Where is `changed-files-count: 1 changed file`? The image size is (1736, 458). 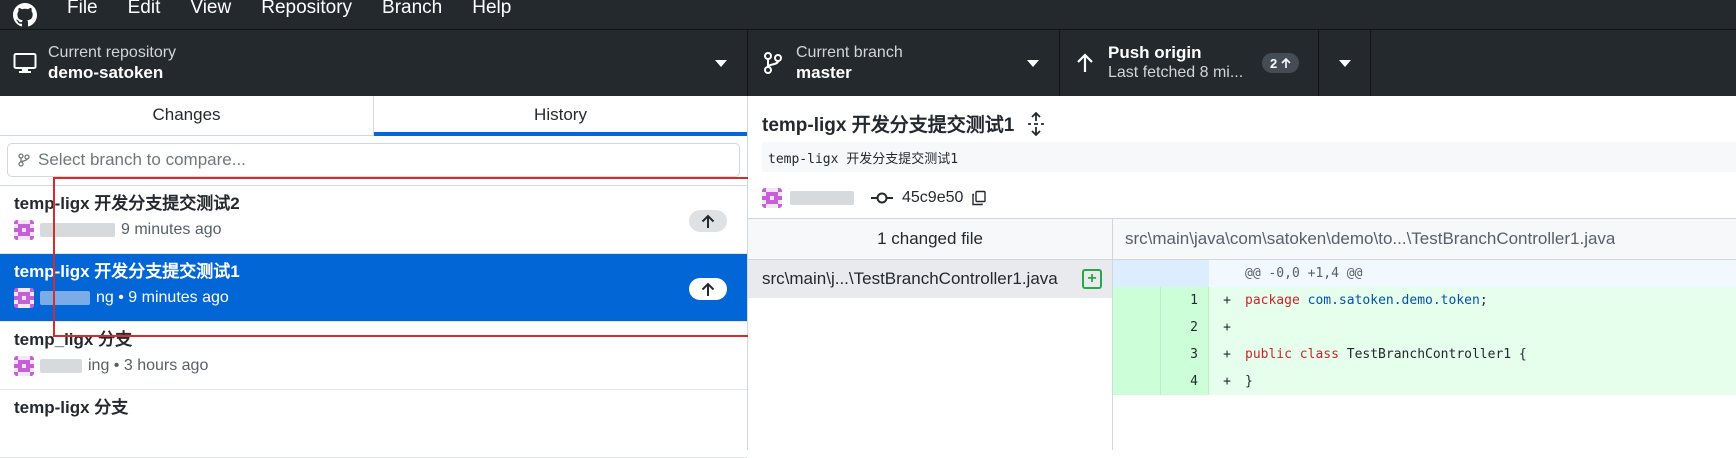 changed-files-count: 1 changed file is located at coordinates (930, 239).